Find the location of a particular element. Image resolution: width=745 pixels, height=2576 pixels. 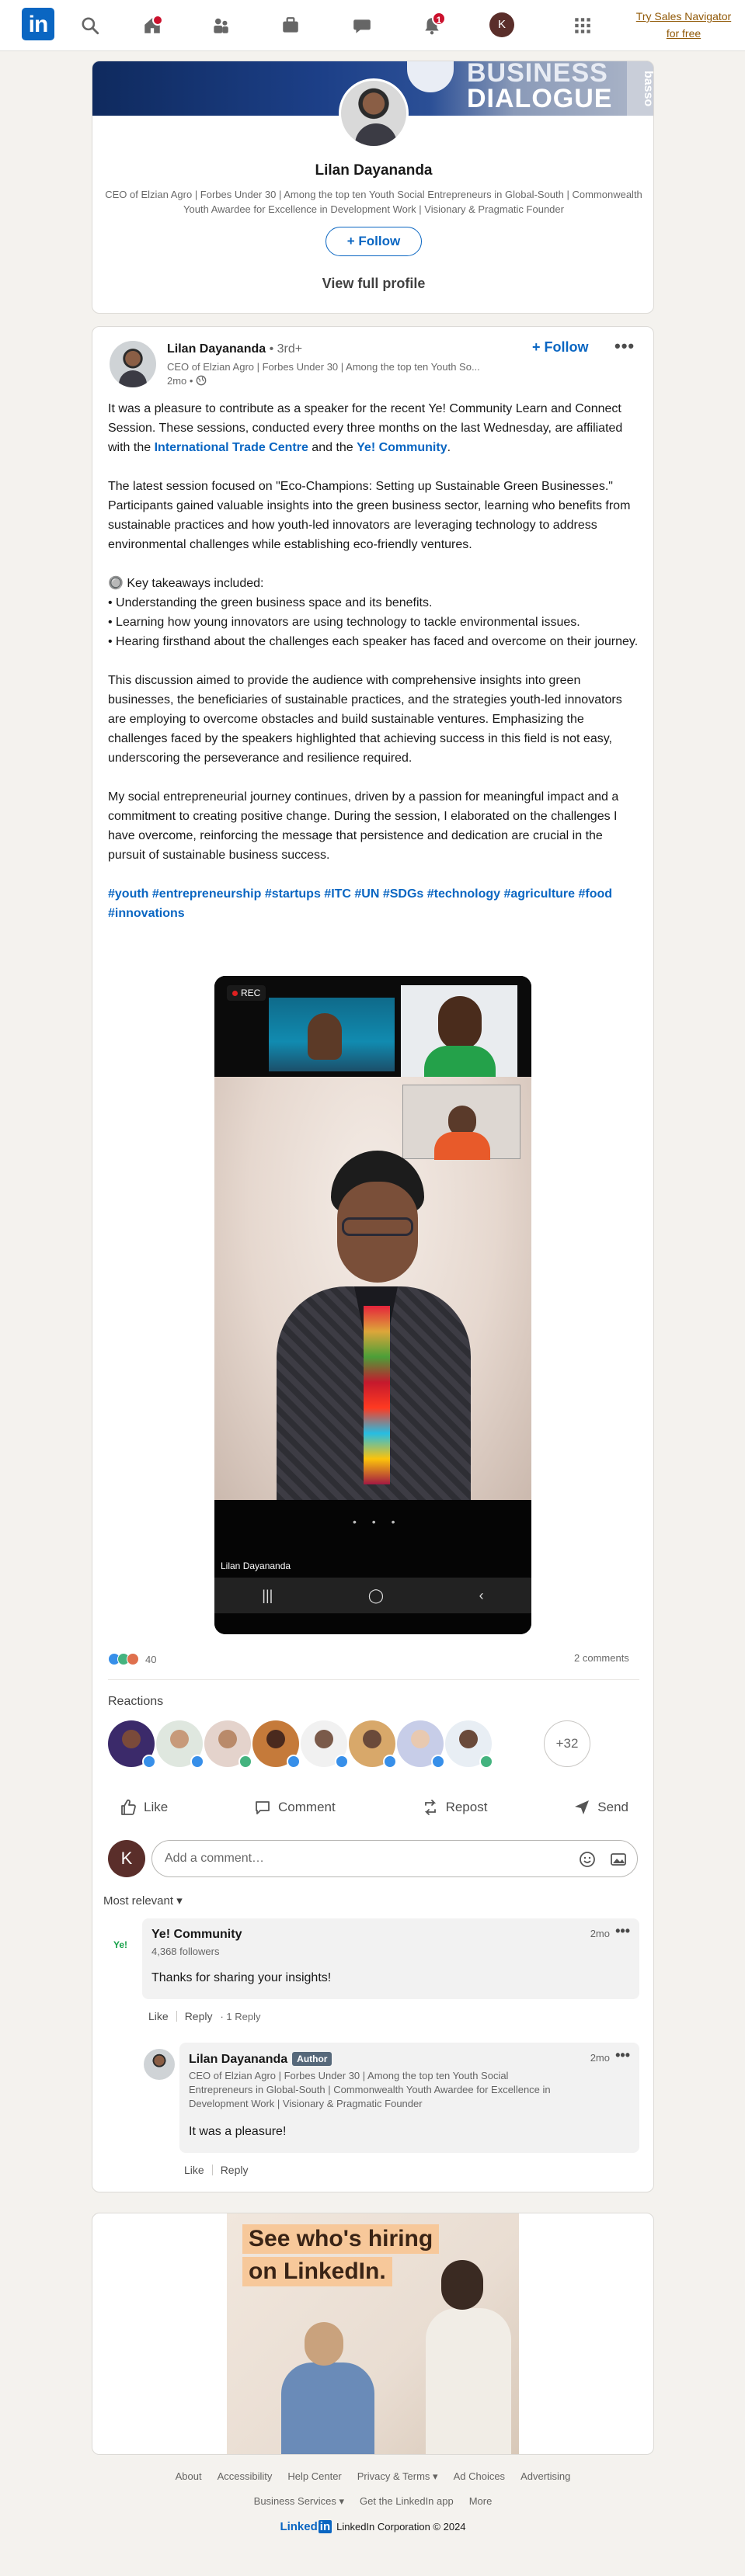

like-button: Like is located at coordinates (143, 1807).